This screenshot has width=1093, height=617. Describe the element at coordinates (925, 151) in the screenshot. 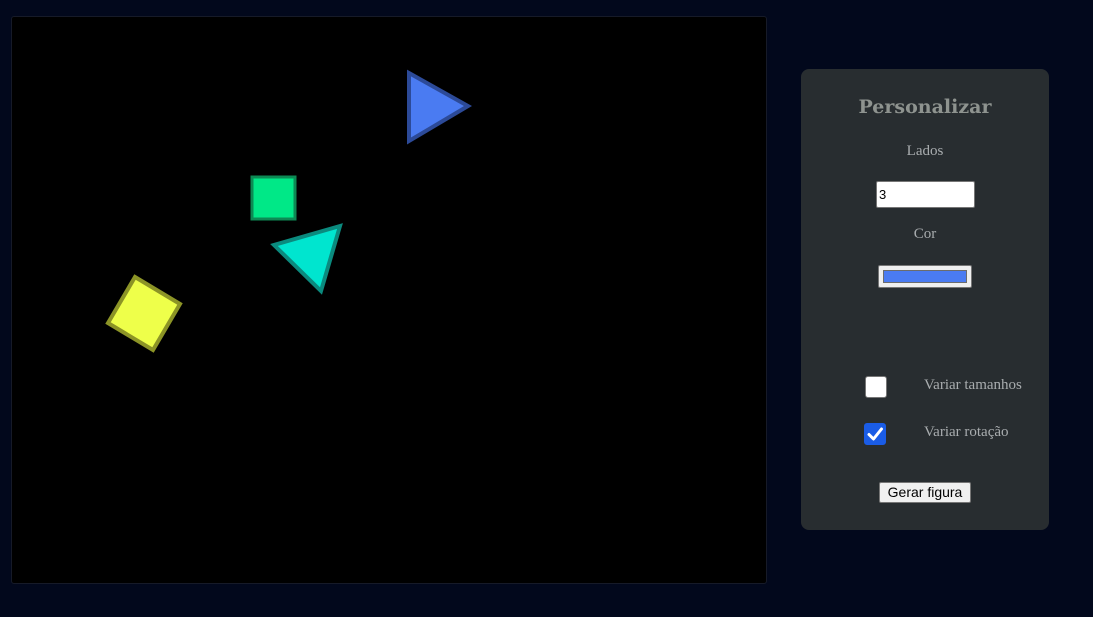

I see `sides-label: Lados` at that location.